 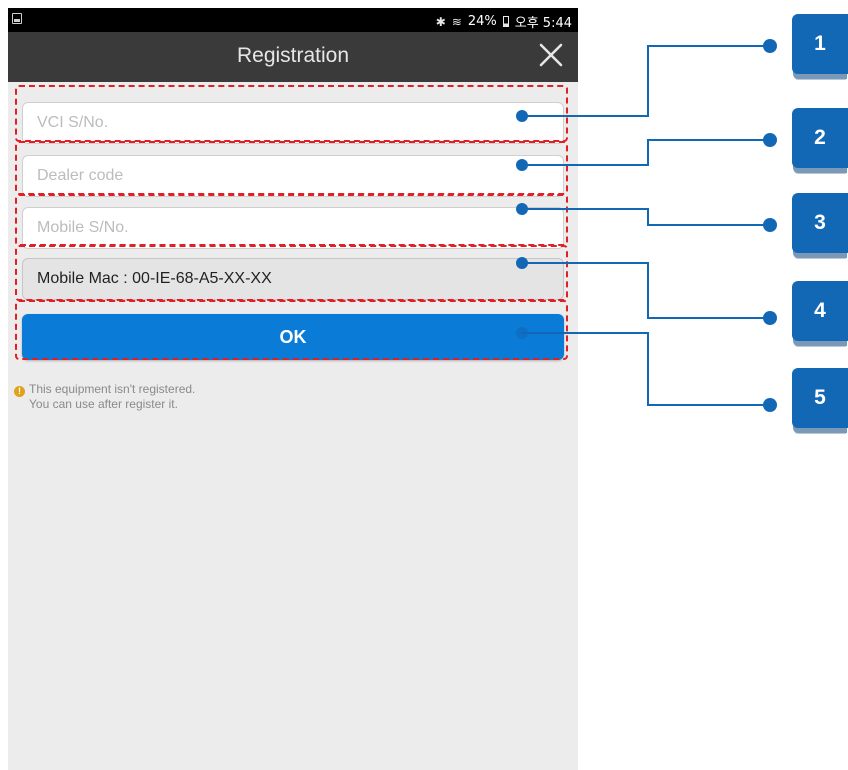 I want to click on title-bar: Registration, so click(x=293, y=57).